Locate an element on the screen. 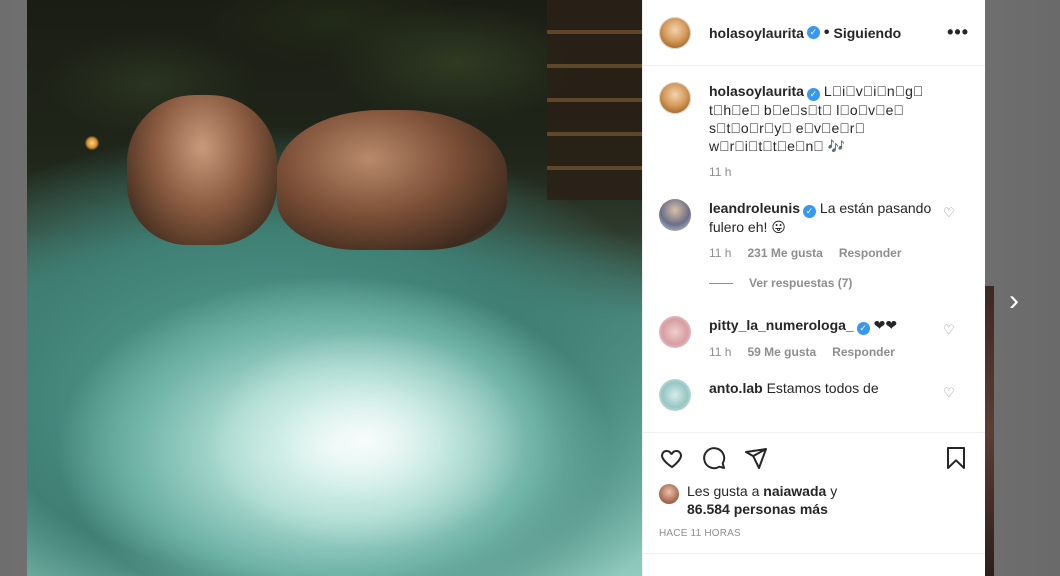 This screenshot has height=576, width=1060. photo-person-left is located at coordinates (202, 170).